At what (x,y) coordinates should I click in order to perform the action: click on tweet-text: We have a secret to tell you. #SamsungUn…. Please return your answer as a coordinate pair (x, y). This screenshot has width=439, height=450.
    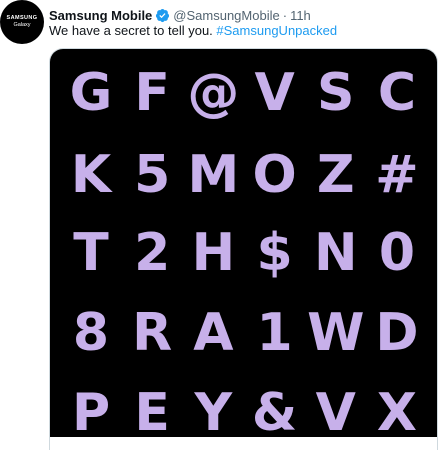
    Looking at the image, I should click on (193, 31).